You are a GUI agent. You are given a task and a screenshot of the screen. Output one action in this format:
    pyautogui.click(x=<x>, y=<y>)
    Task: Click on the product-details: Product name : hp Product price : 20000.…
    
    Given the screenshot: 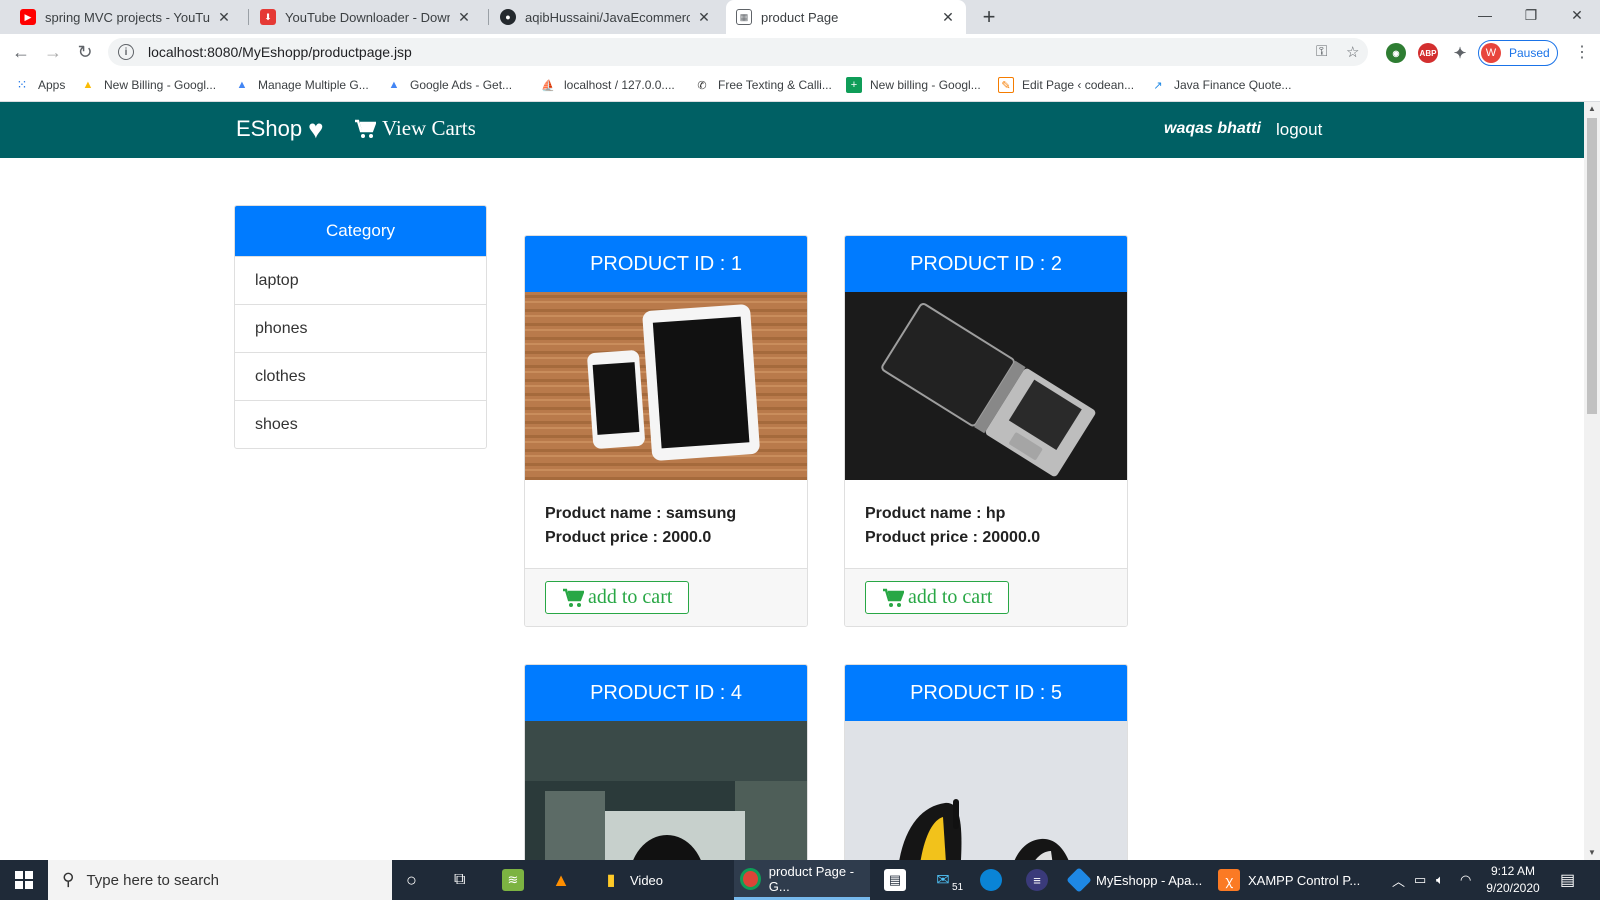 What is the action you would take?
    pyautogui.click(x=986, y=524)
    